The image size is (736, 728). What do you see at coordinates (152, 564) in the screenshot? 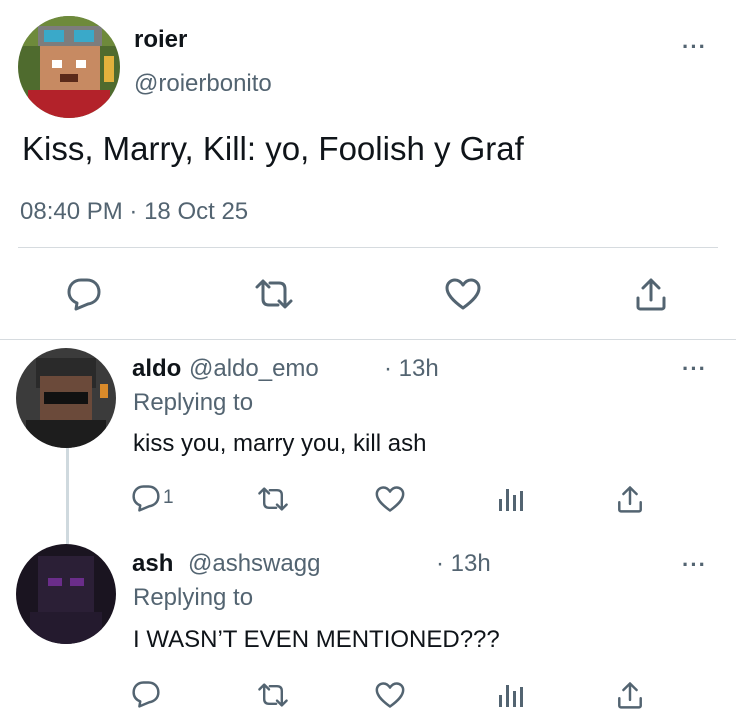
I see `author-name: ash` at bounding box center [152, 564].